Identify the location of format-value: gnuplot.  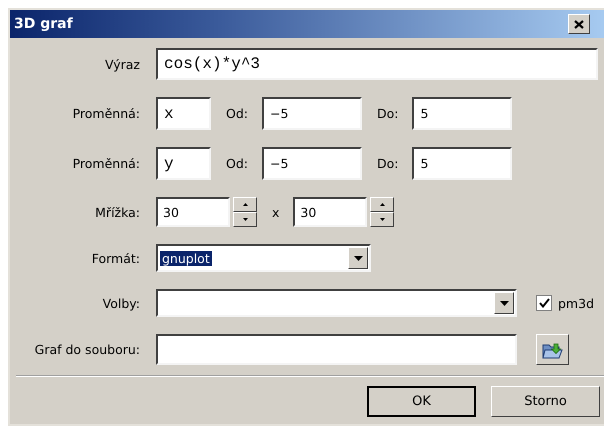
(186, 258).